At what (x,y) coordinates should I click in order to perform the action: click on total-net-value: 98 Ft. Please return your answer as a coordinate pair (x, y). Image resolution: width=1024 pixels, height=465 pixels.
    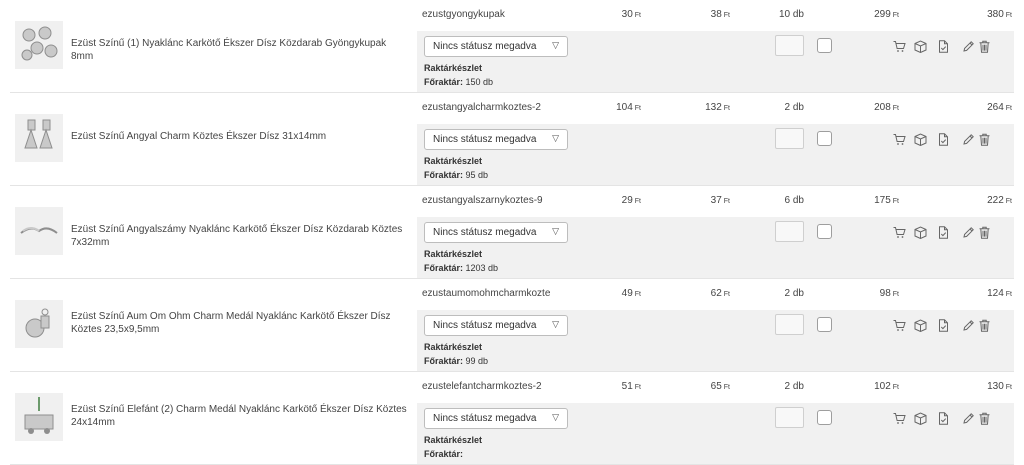
    Looking at the image, I should click on (889, 293).